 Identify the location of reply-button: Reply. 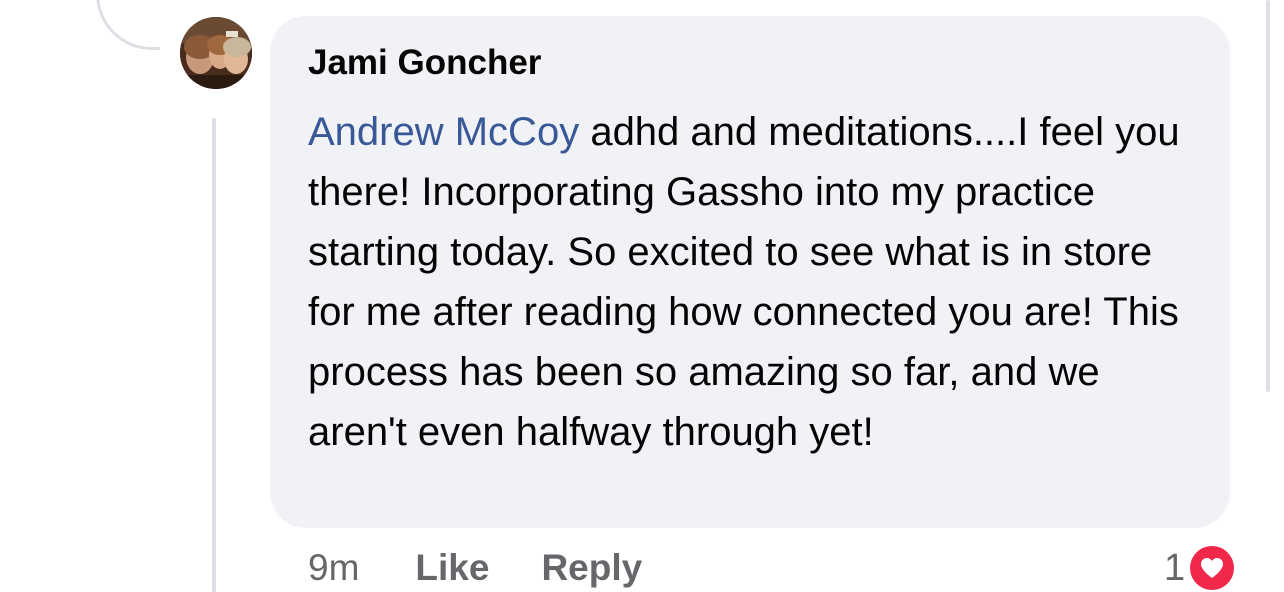
(591, 568).